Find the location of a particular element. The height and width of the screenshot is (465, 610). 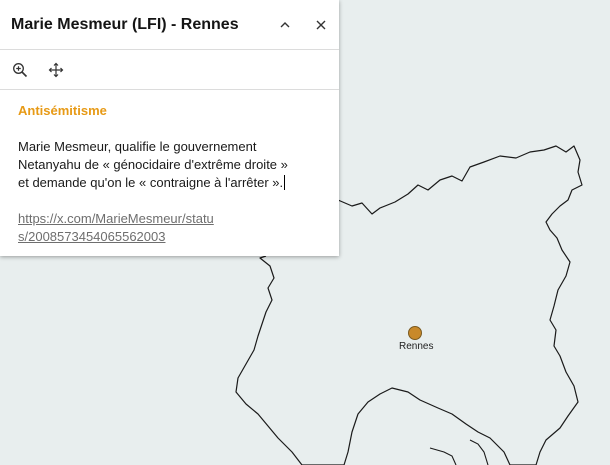

popup-header: Marie Mesmeur (LFI) - Rennes is located at coordinates (169, 25).